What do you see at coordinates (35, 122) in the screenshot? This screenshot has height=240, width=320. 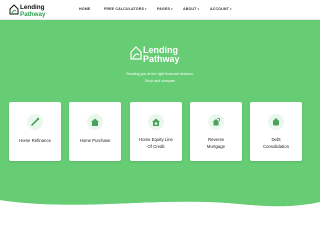 I see `pencil-icon` at bounding box center [35, 122].